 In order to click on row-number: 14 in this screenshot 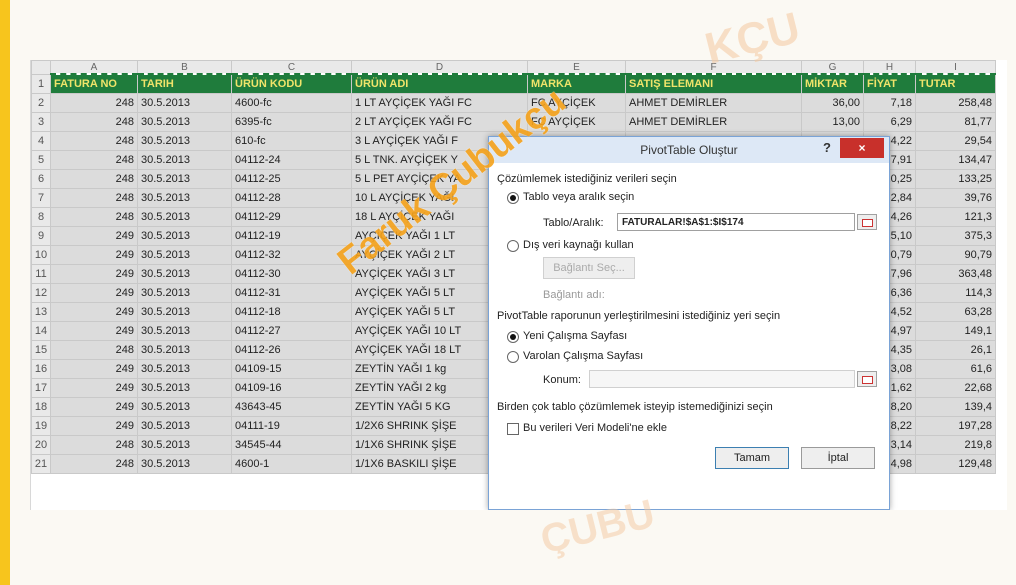, I will do `click(41, 331)`.